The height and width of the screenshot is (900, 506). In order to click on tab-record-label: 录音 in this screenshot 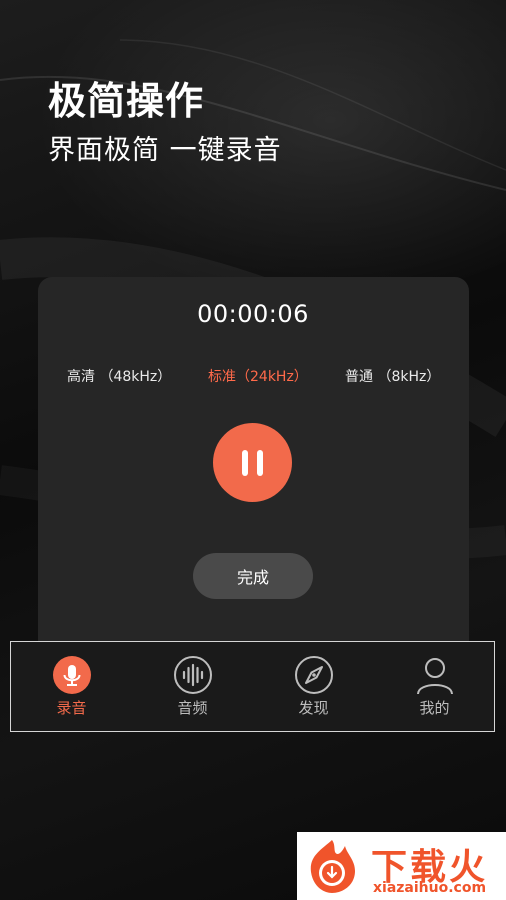, I will do `click(71, 708)`.